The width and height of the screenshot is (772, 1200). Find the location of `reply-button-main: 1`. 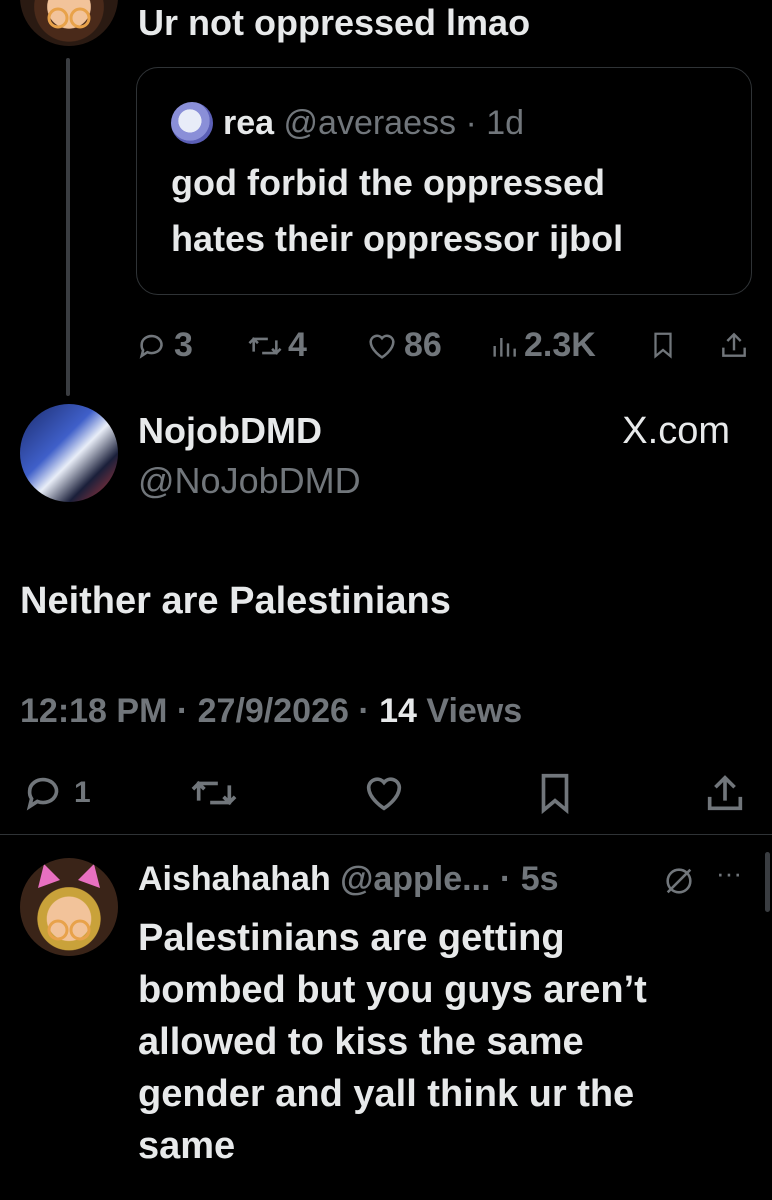

reply-button-main: 1 is located at coordinates (55, 793).